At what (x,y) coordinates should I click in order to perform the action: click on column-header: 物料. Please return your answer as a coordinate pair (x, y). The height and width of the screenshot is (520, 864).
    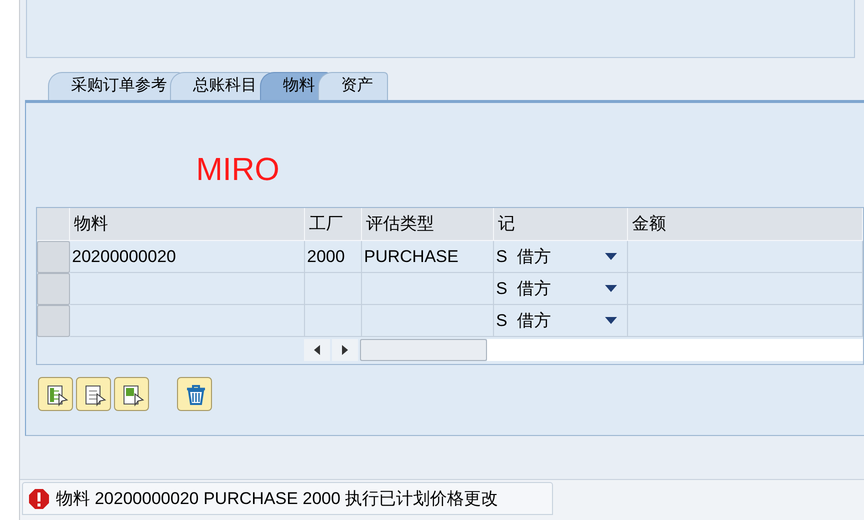
    Looking at the image, I should click on (187, 224).